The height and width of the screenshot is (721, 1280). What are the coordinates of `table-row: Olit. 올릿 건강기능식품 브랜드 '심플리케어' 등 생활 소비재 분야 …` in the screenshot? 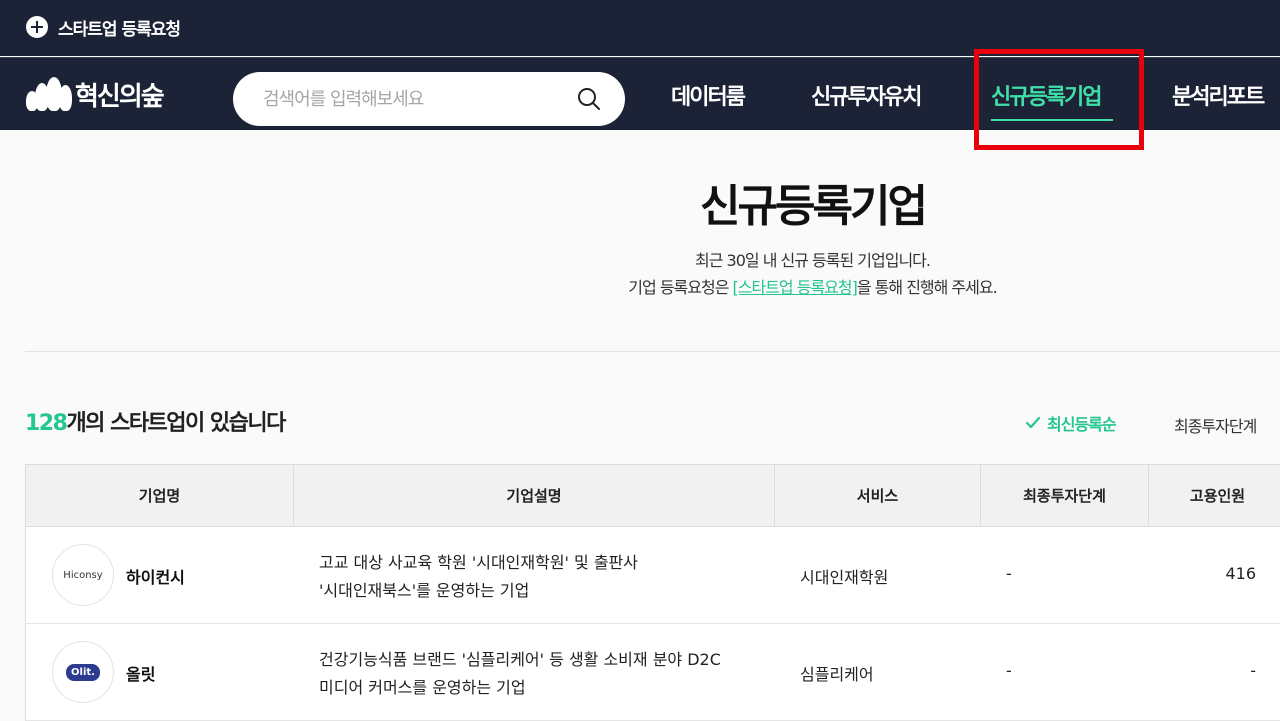 It's located at (653, 672).